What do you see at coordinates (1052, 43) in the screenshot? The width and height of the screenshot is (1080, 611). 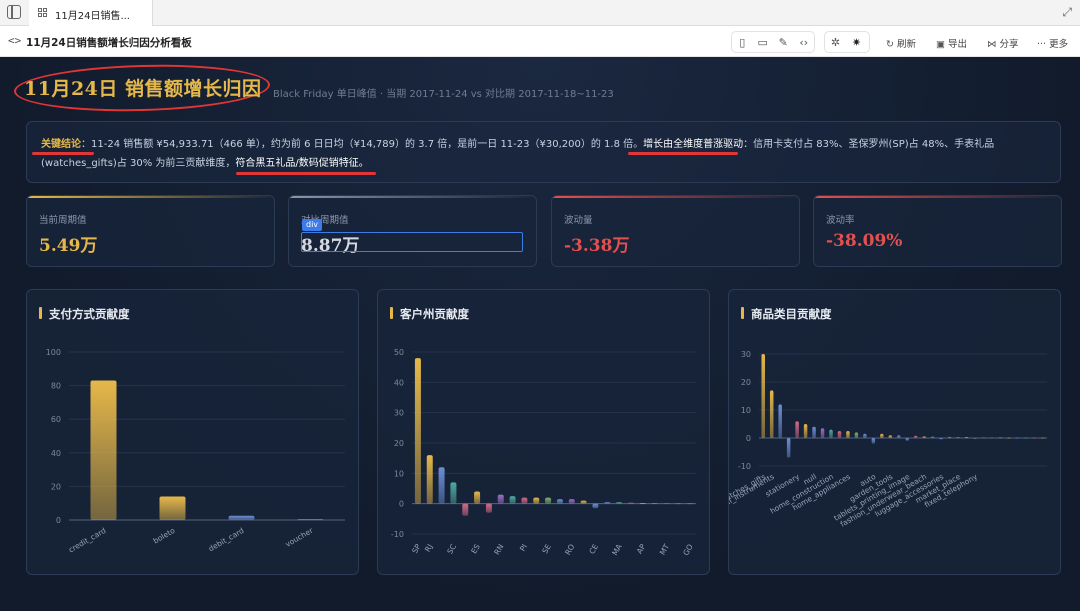 I see `more-button: ··· 更多` at bounding box center [1052, 43].